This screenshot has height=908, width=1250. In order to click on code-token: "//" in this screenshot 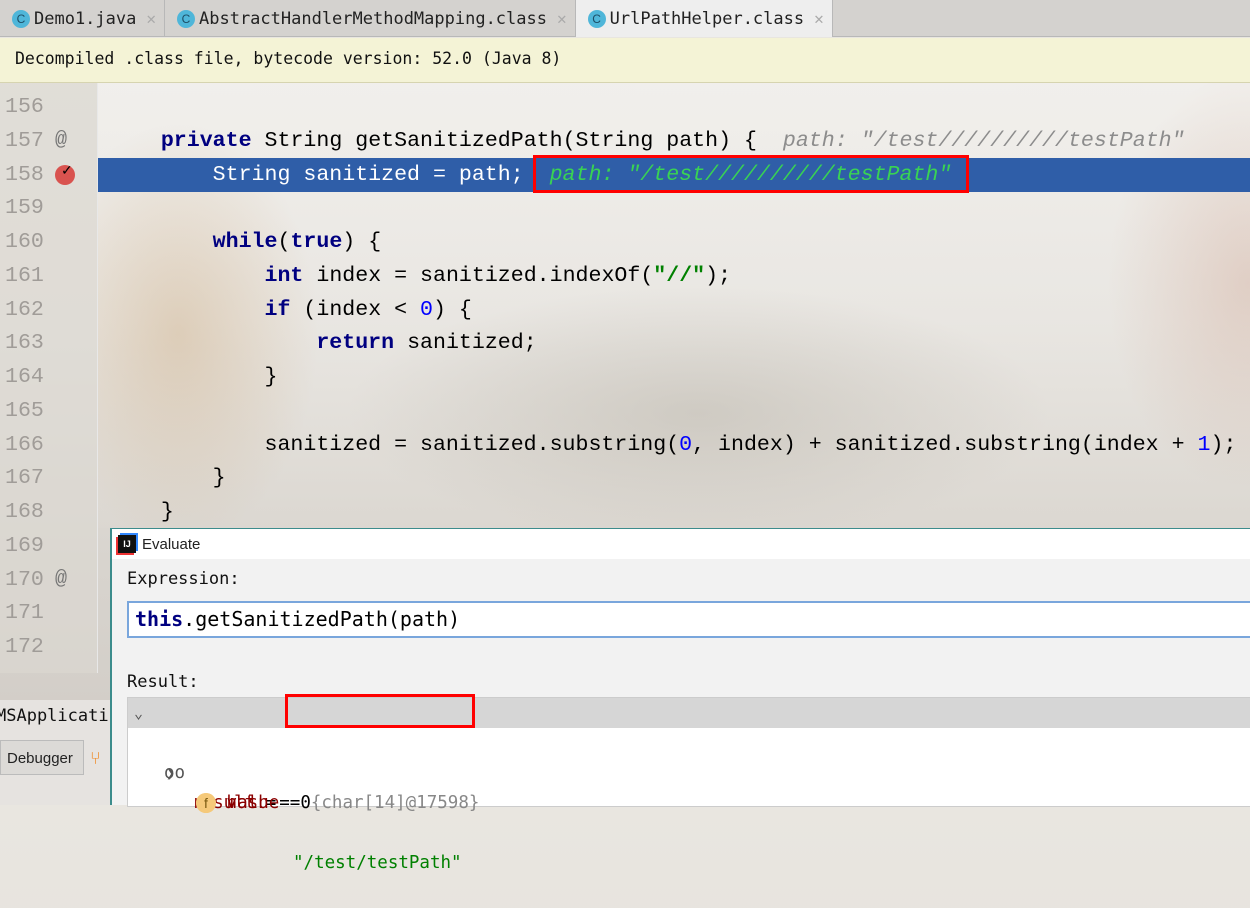, I will do `click(679, 275)`.